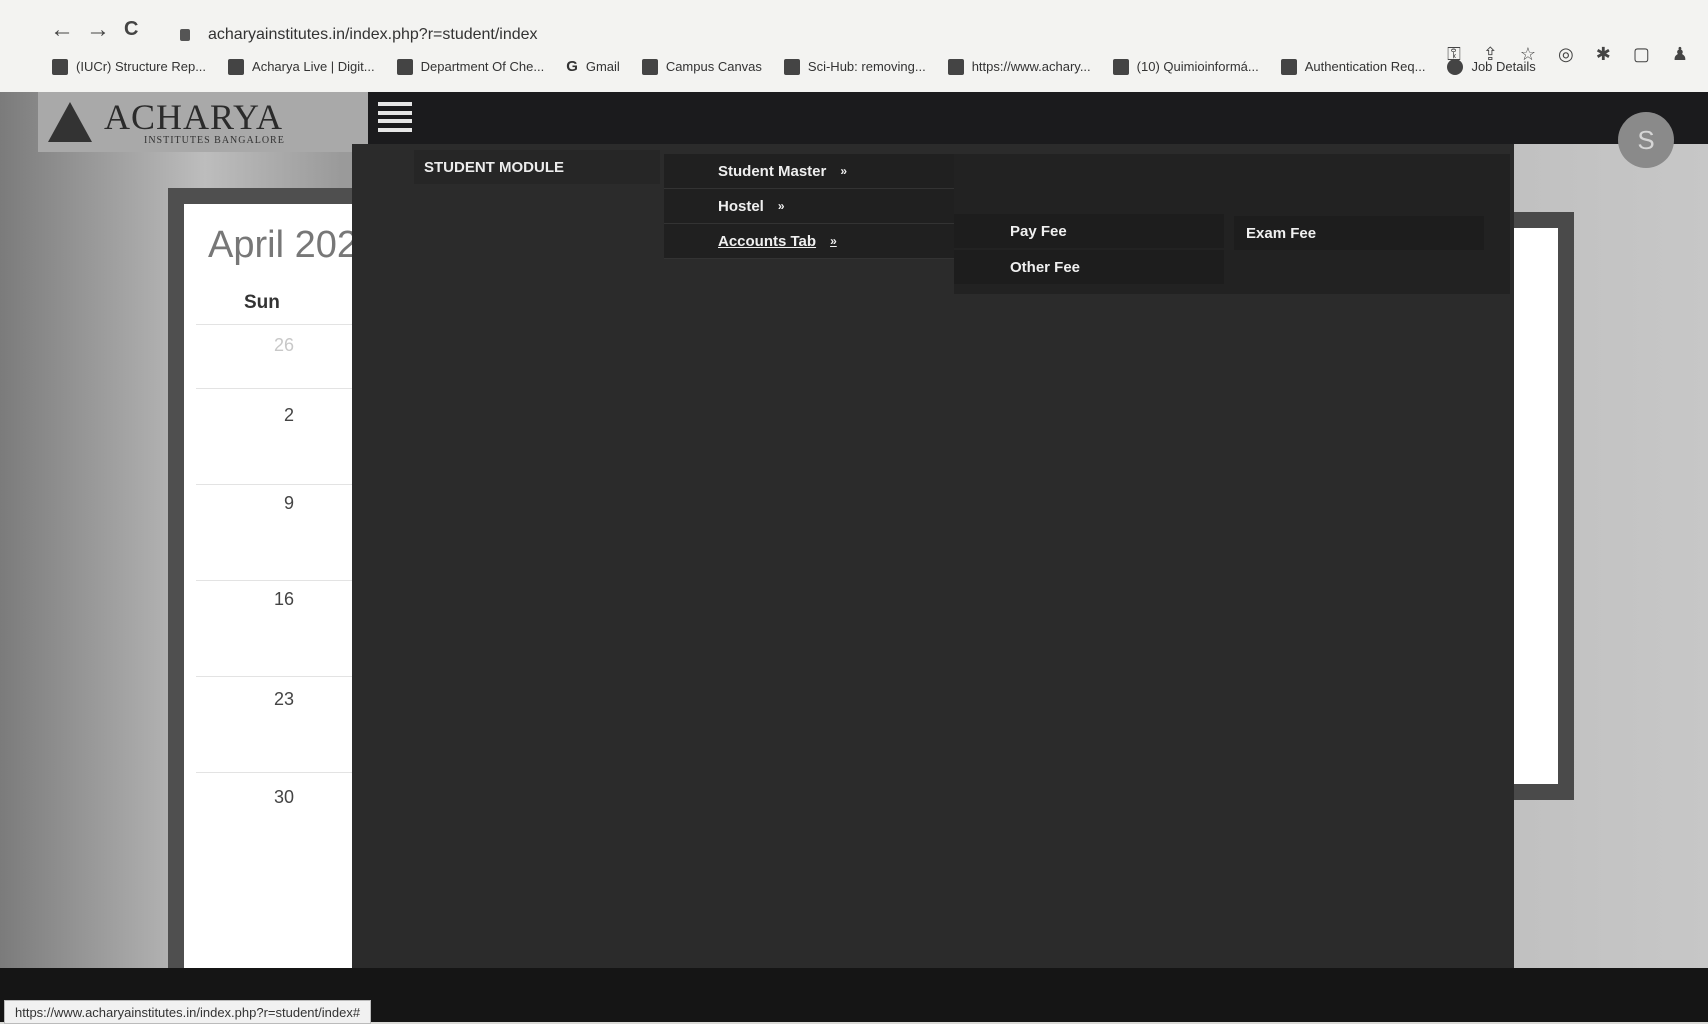 This screenshot has width=1708, height=1024. Describe the element at coordinates (572, 66) in the screenshot. I see `google-icon: G` at that location.